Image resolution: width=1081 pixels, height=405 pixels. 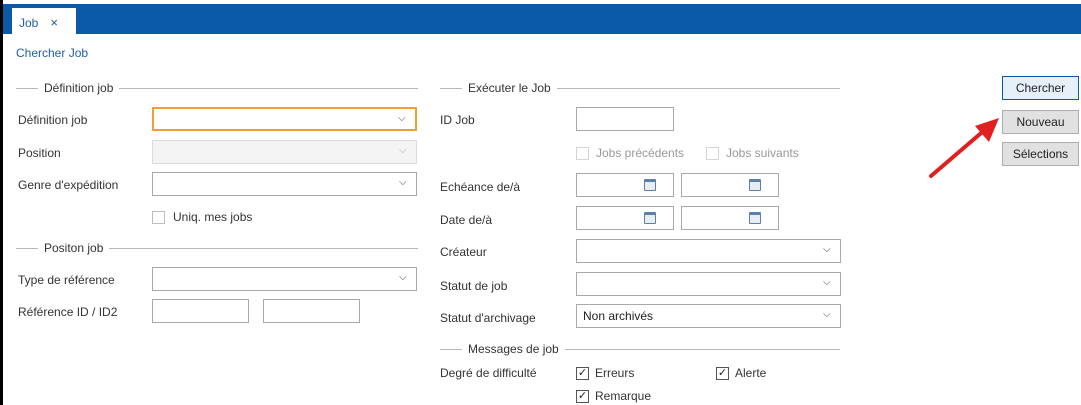 I want to click on erreurs-label: Erreurs, so click(x=615, y=373).